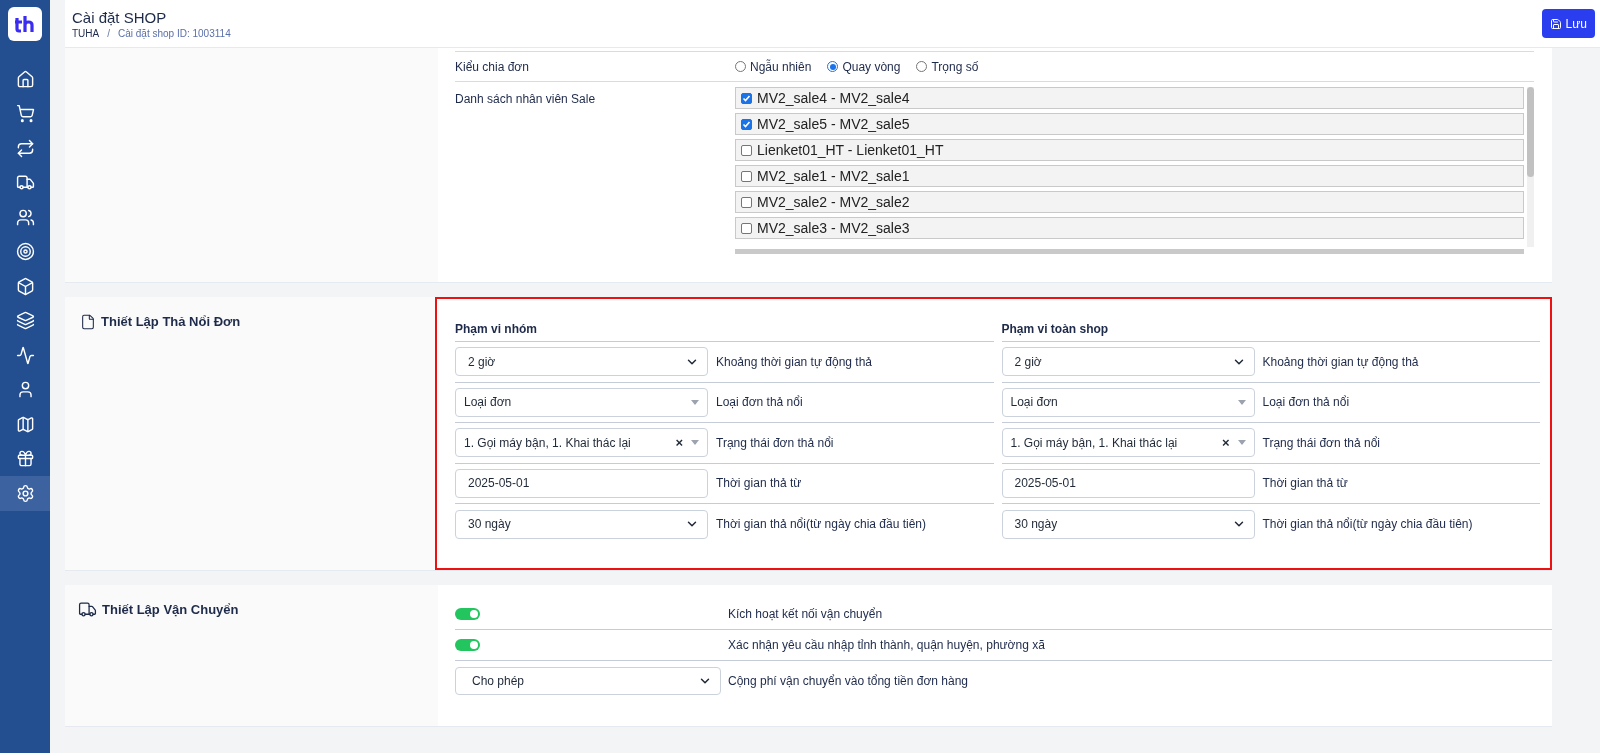 The image size is (1600, 753). Describe the element at coordinates (25, 183) in the screenshot. I see `truck-icon` at that location.